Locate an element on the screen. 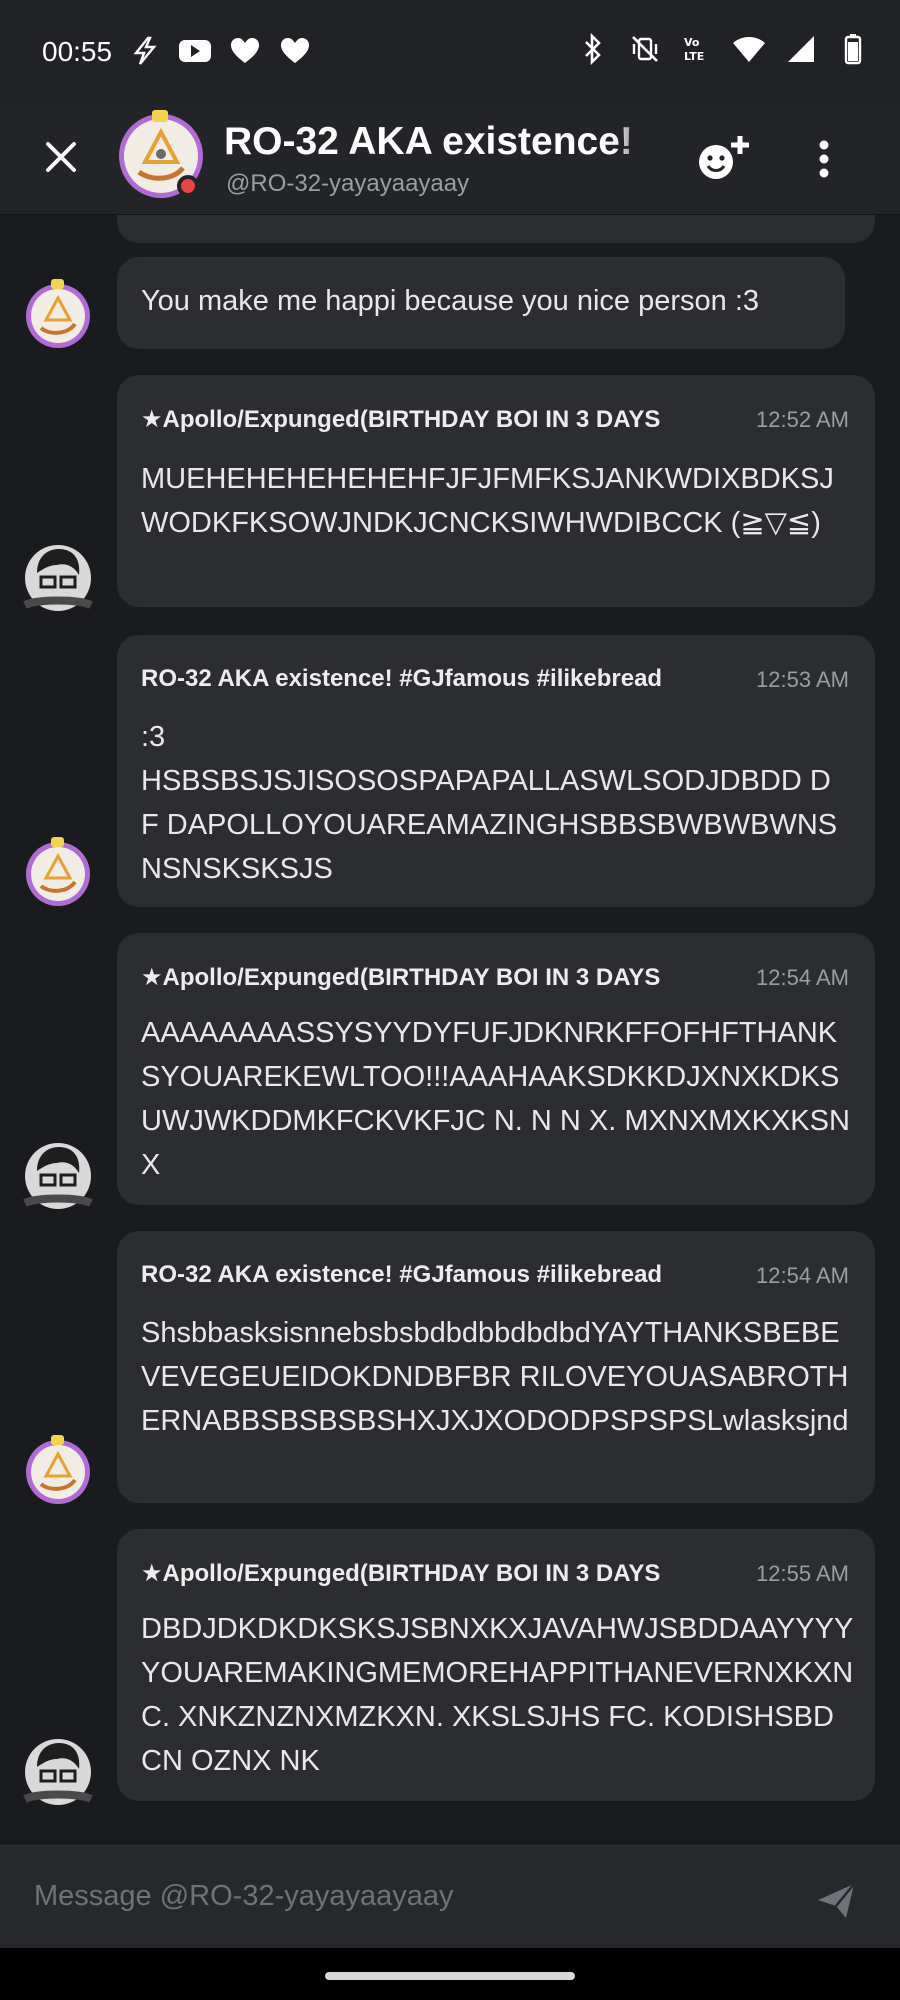 Image resolution: width=900 pixels, height=2000 pixels. close-icon is located at coordinates (61, 157).